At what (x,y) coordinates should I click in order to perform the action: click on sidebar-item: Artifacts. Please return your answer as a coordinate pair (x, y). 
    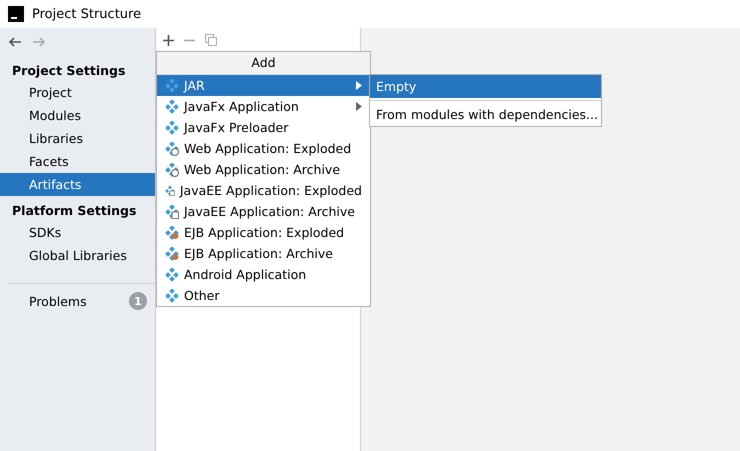
    Looking at the image, I should click on (77, 184).